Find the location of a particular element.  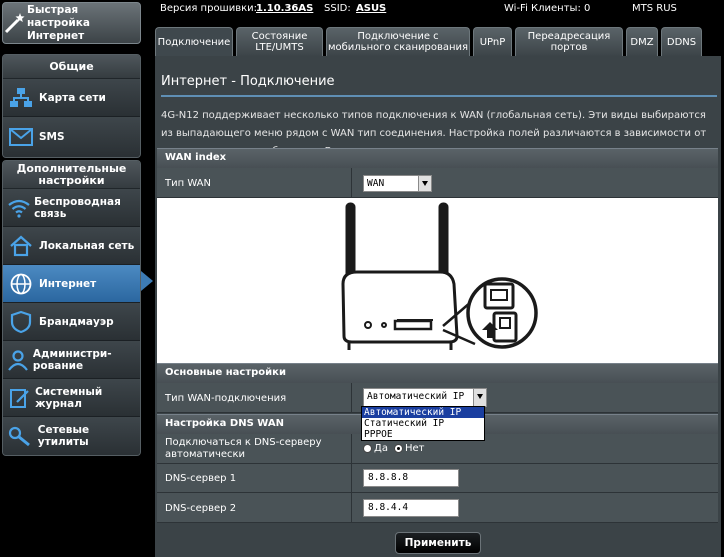

apply-button: Применить is located at coordinates (438, 543).